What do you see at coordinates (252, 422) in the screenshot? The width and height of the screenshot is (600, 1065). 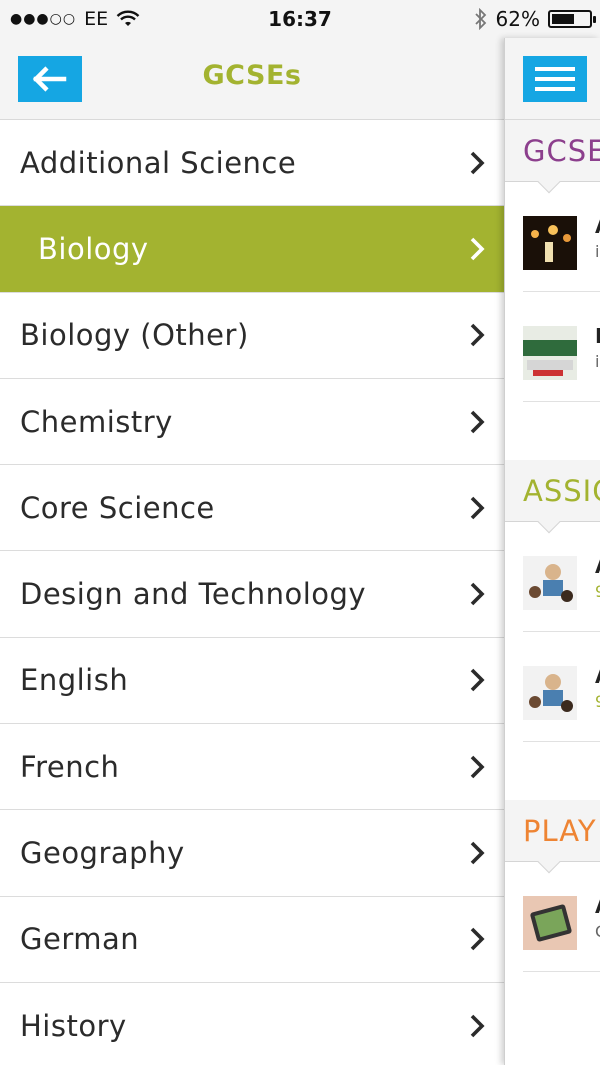 I see `menu-item-chemistry: Chemistry` at bounding box center [252, 422].